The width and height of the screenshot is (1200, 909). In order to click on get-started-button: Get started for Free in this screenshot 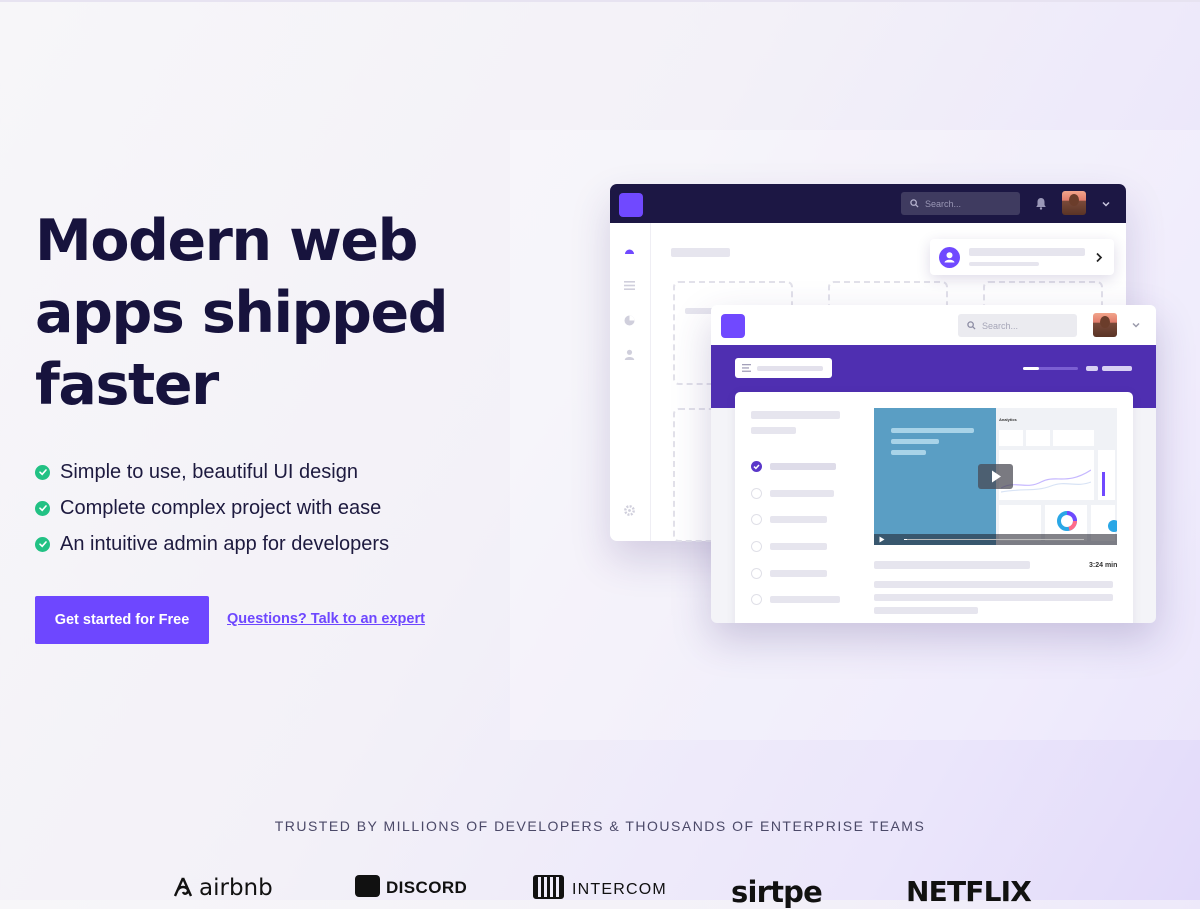, I will do `click(122, 620)`.